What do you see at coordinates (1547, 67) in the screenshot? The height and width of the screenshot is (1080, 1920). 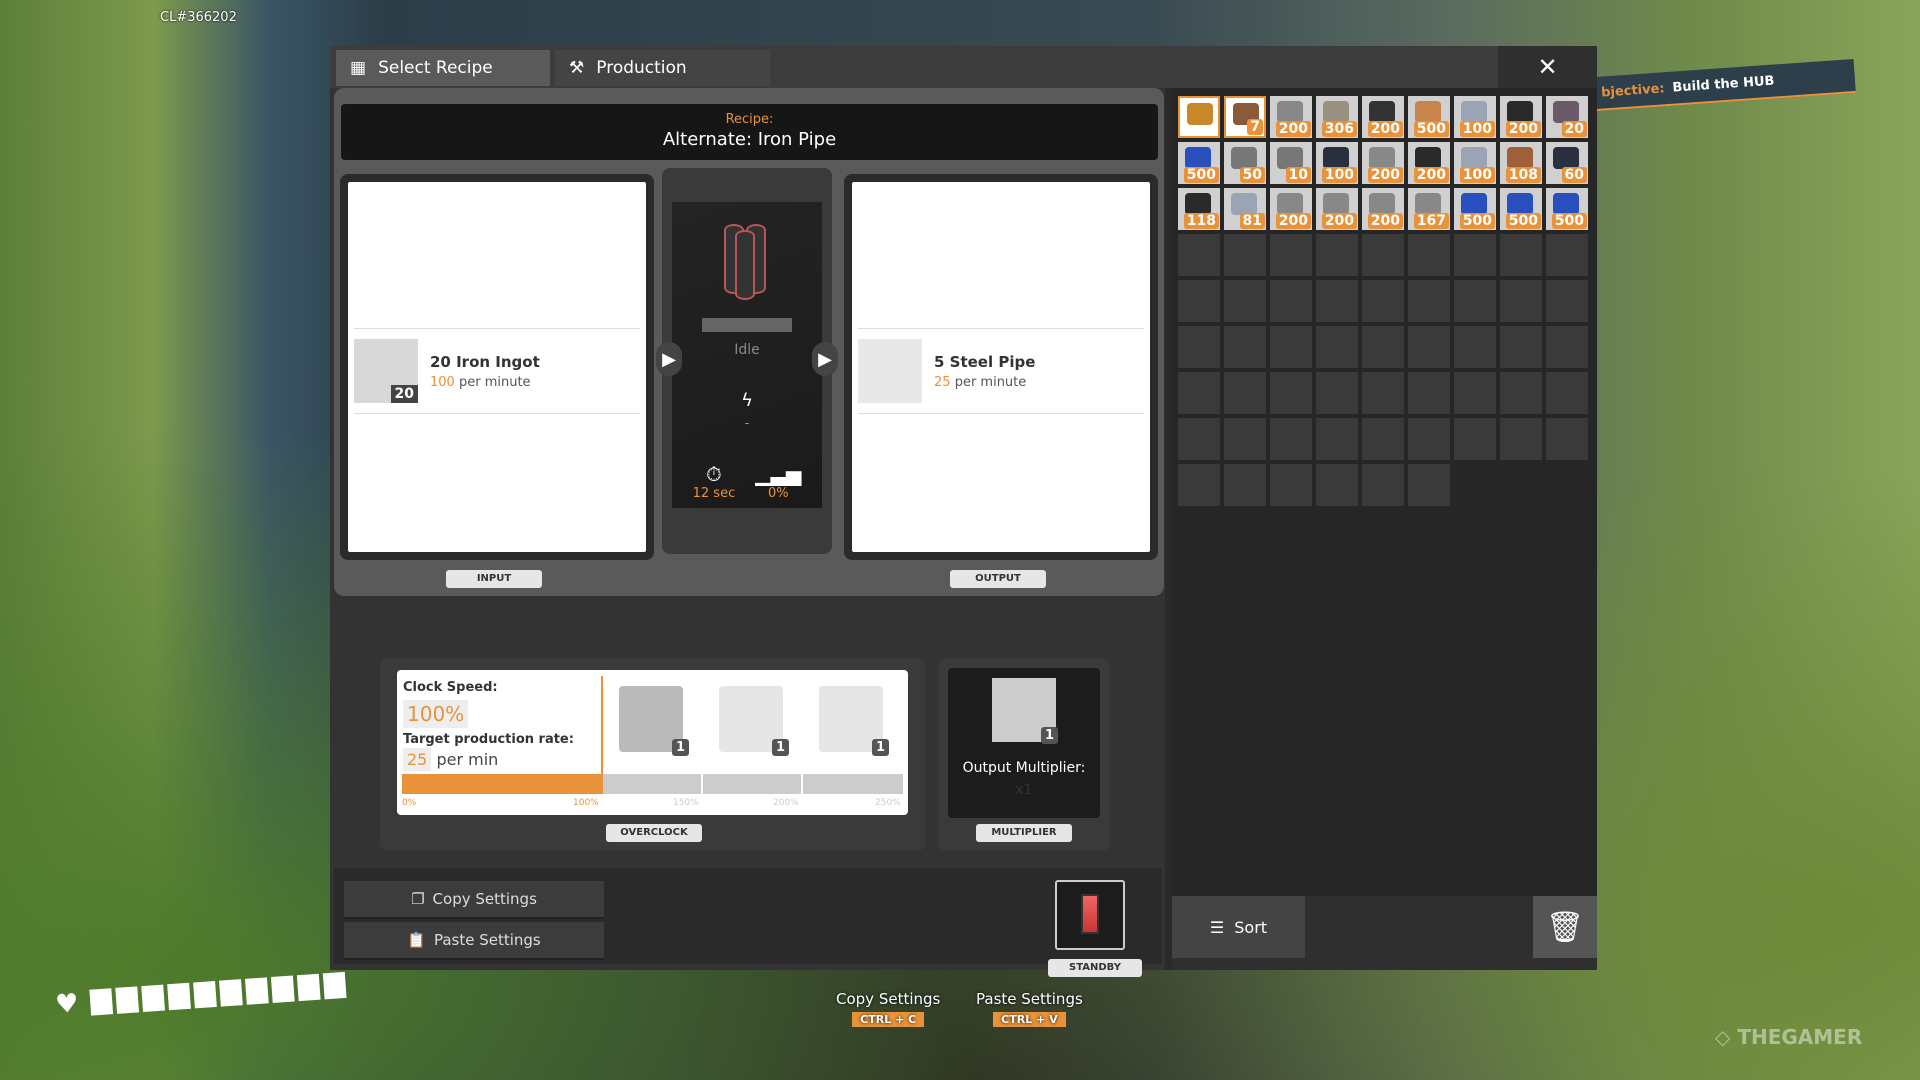 I see `close-button: ✕` at bounding box center [1547, 67].